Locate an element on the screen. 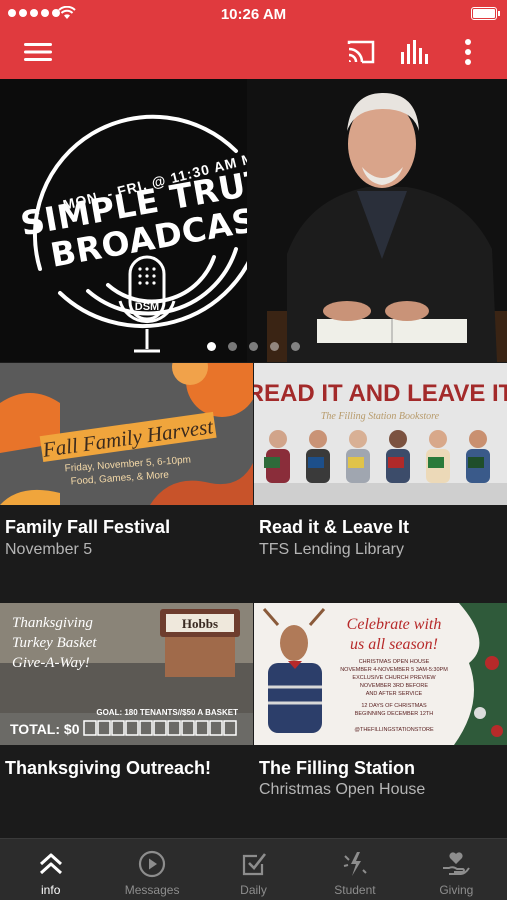 Image resolution: width=507 pixels, height=900 pixels. card-title: Thanksgiving Outreach! is located at coordinates (108, 768).